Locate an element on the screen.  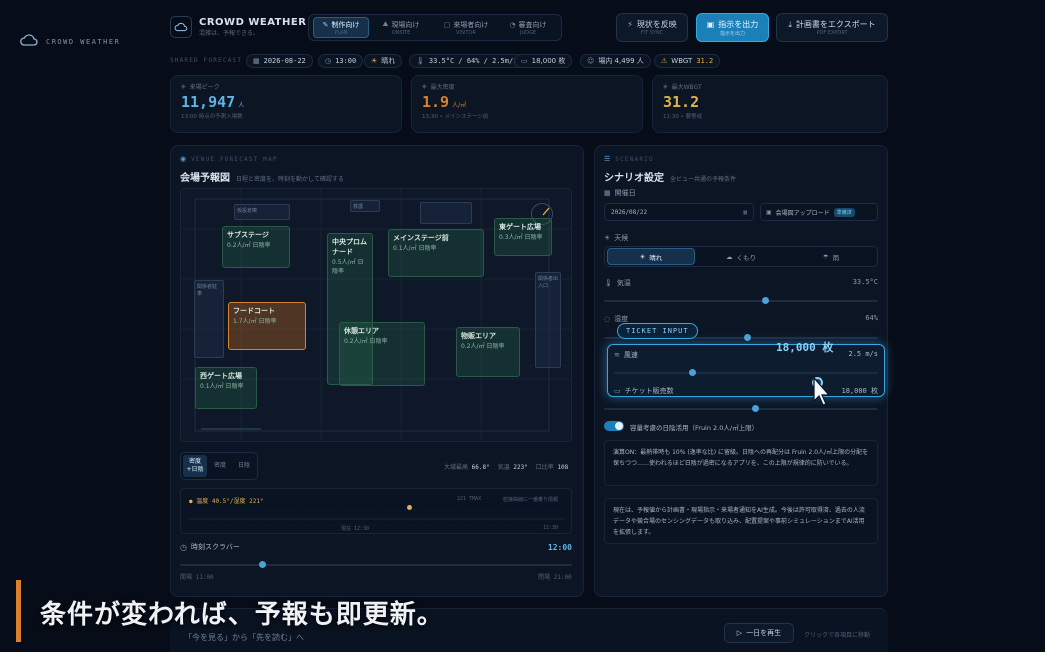
fruin-label: 容量考慮の日陰活用（Fruin 2.0人/㎡上限） is located at coordinates (694, 428).